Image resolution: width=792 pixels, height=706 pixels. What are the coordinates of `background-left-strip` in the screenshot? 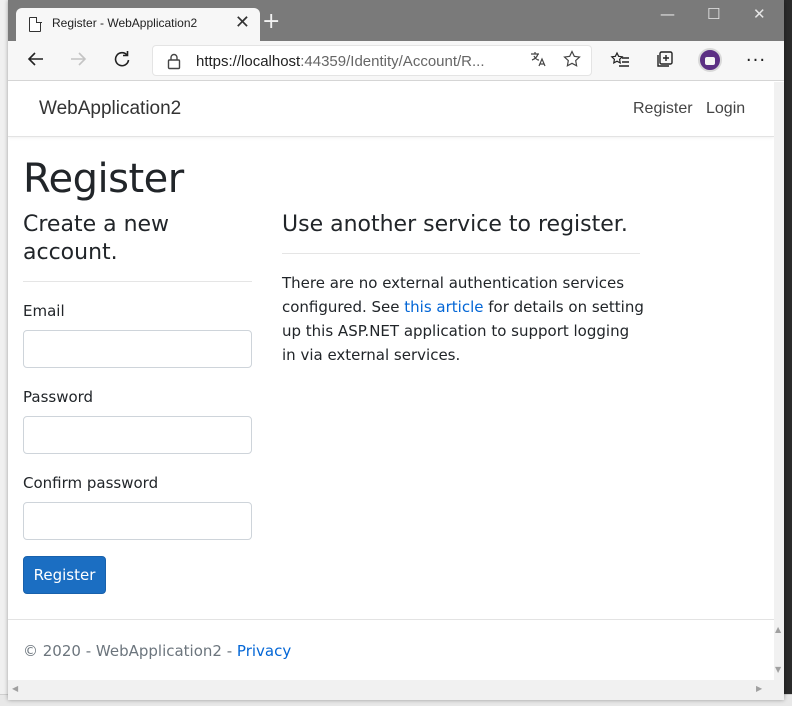 It's located at (4, 353).